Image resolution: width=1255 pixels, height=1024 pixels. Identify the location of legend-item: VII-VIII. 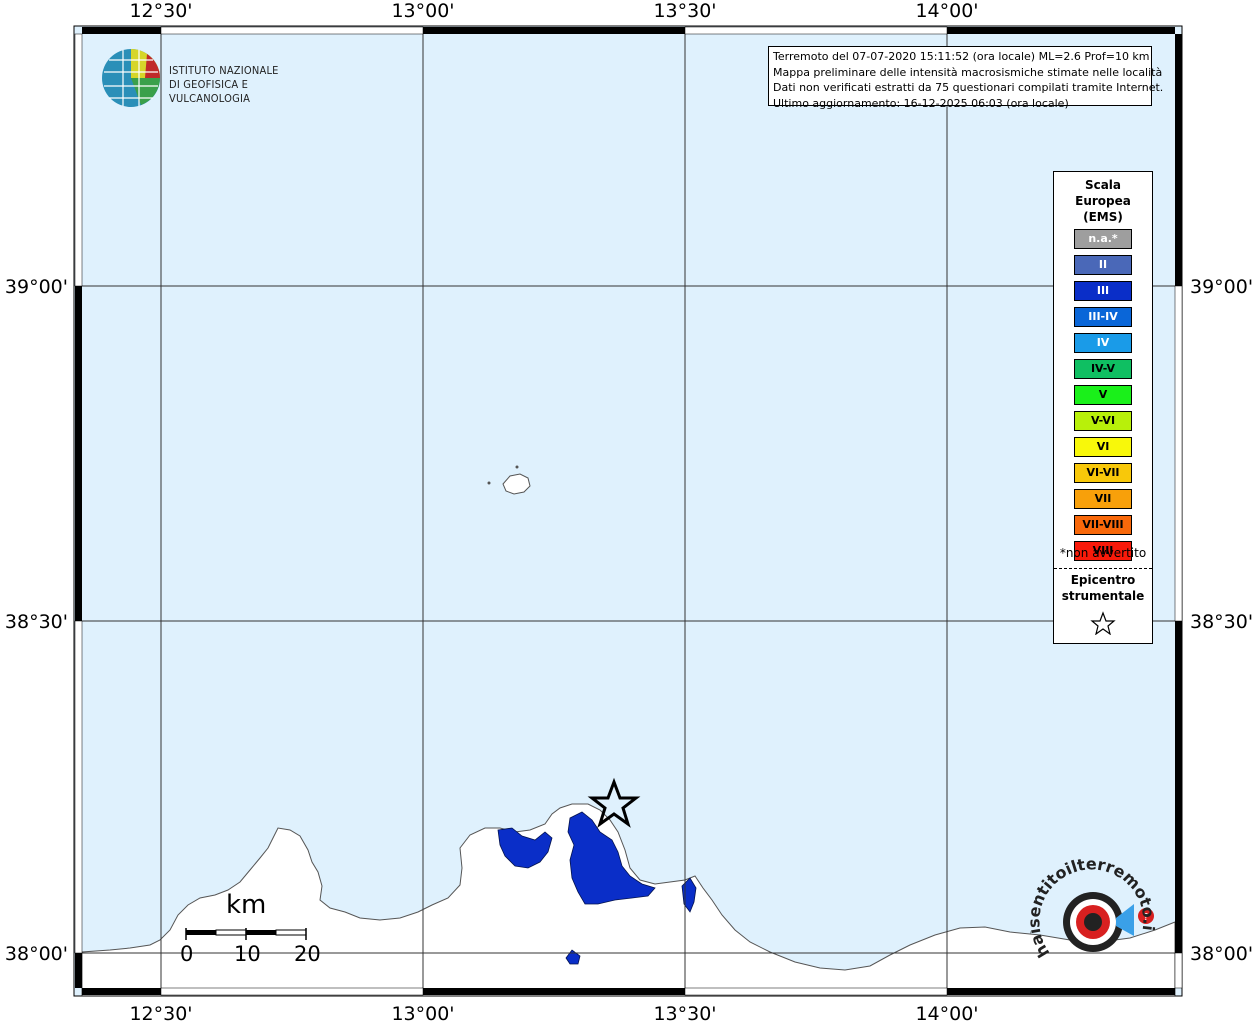
(1103, 525).